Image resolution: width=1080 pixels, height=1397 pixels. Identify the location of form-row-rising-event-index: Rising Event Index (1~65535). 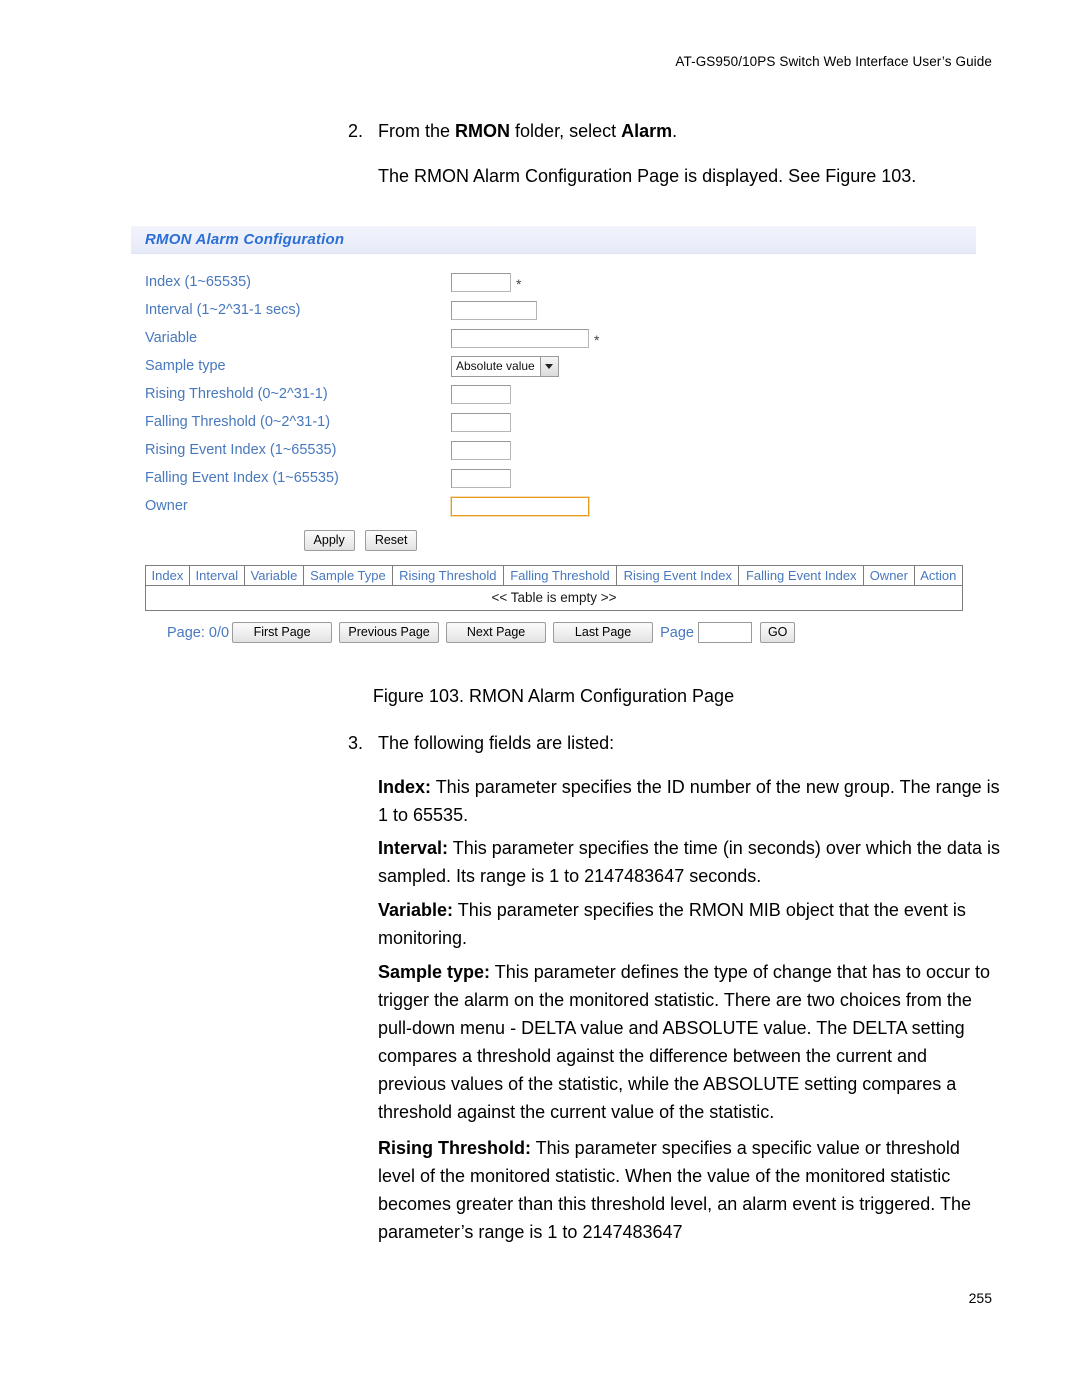
(560, 450).